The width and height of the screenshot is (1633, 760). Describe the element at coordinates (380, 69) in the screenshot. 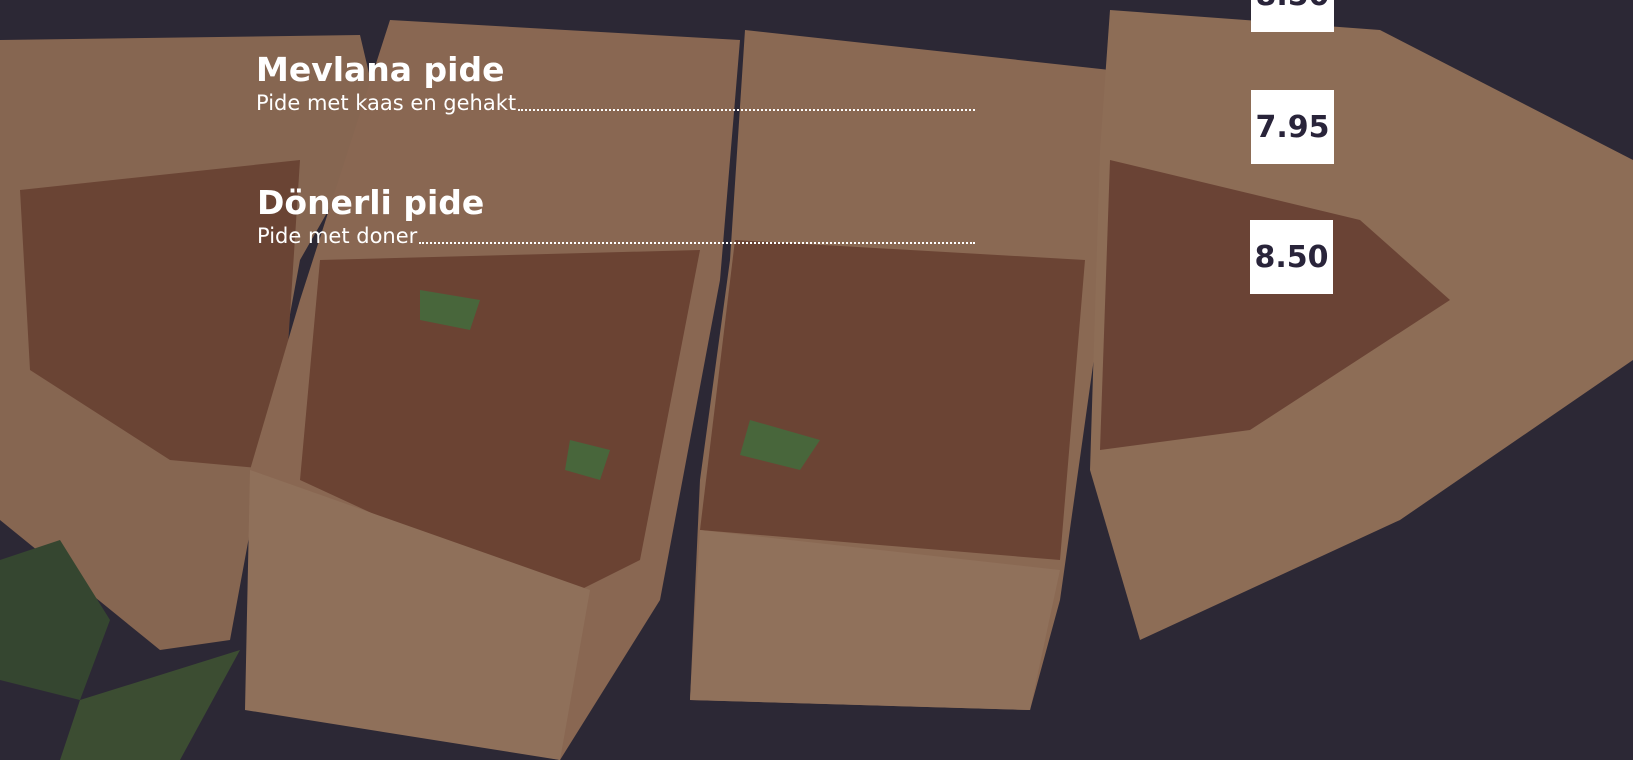

I see `item-title: Mevlana pide` at that location.